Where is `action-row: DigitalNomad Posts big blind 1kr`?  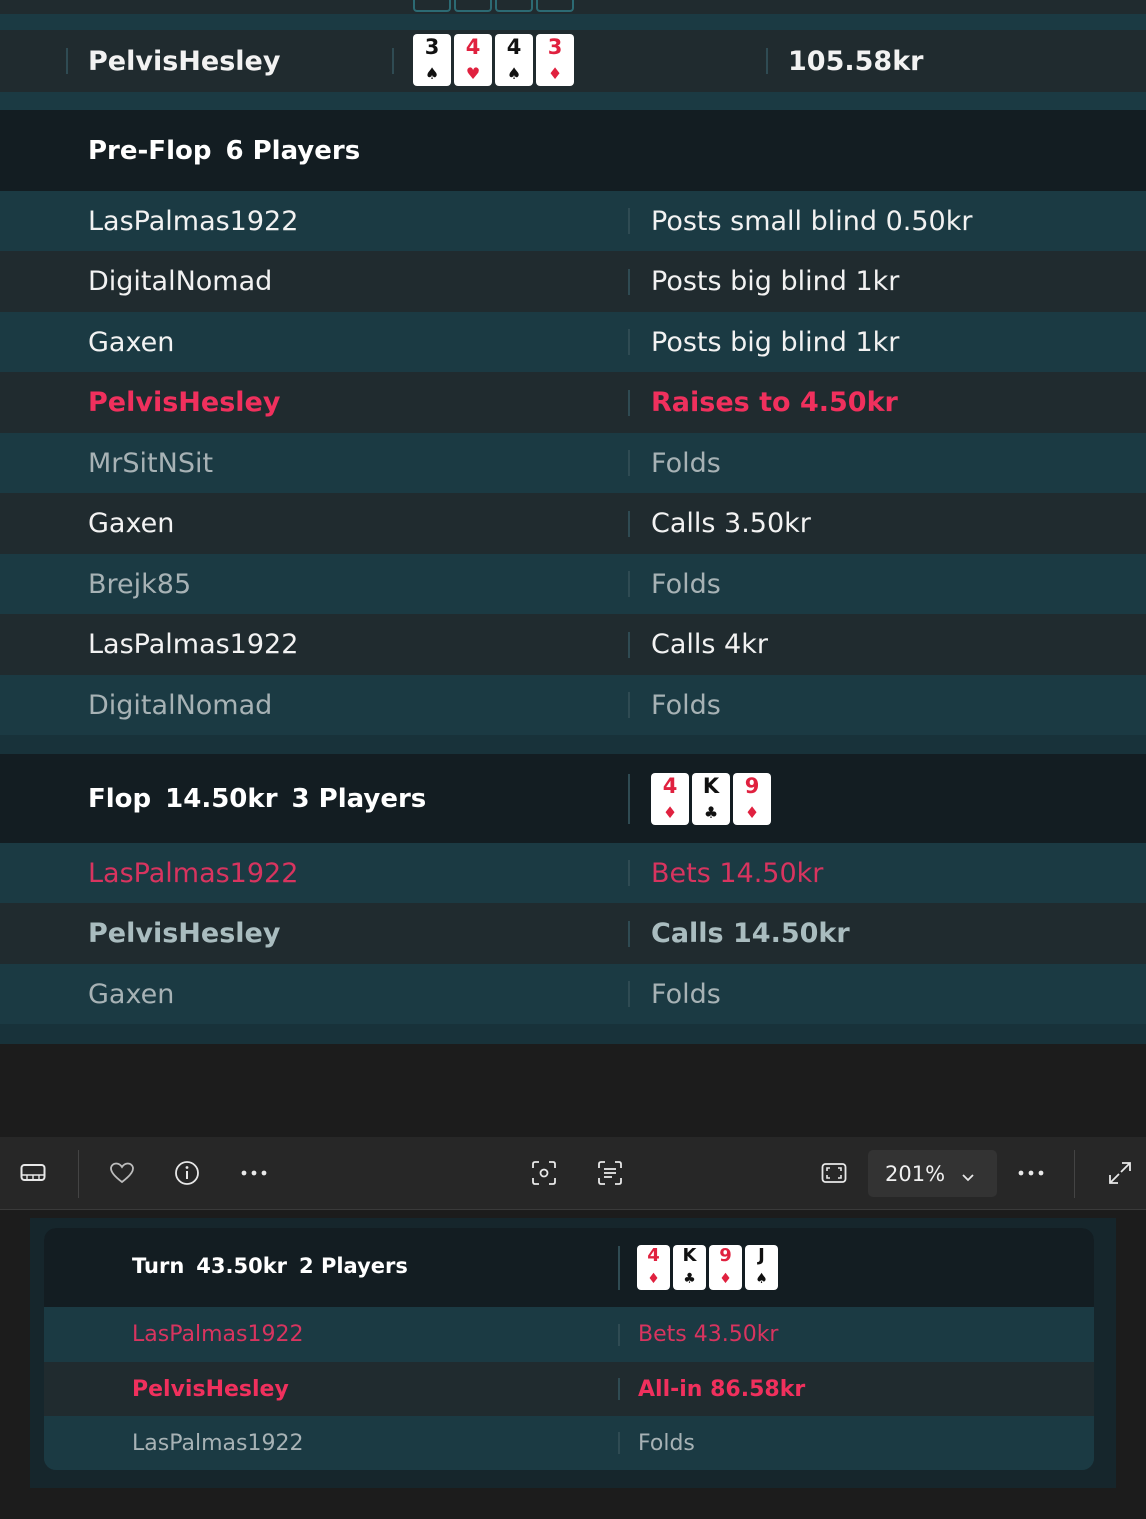 action-row: DigitalNomad Posts big blind 1kr is located at coordinates (573, 281).